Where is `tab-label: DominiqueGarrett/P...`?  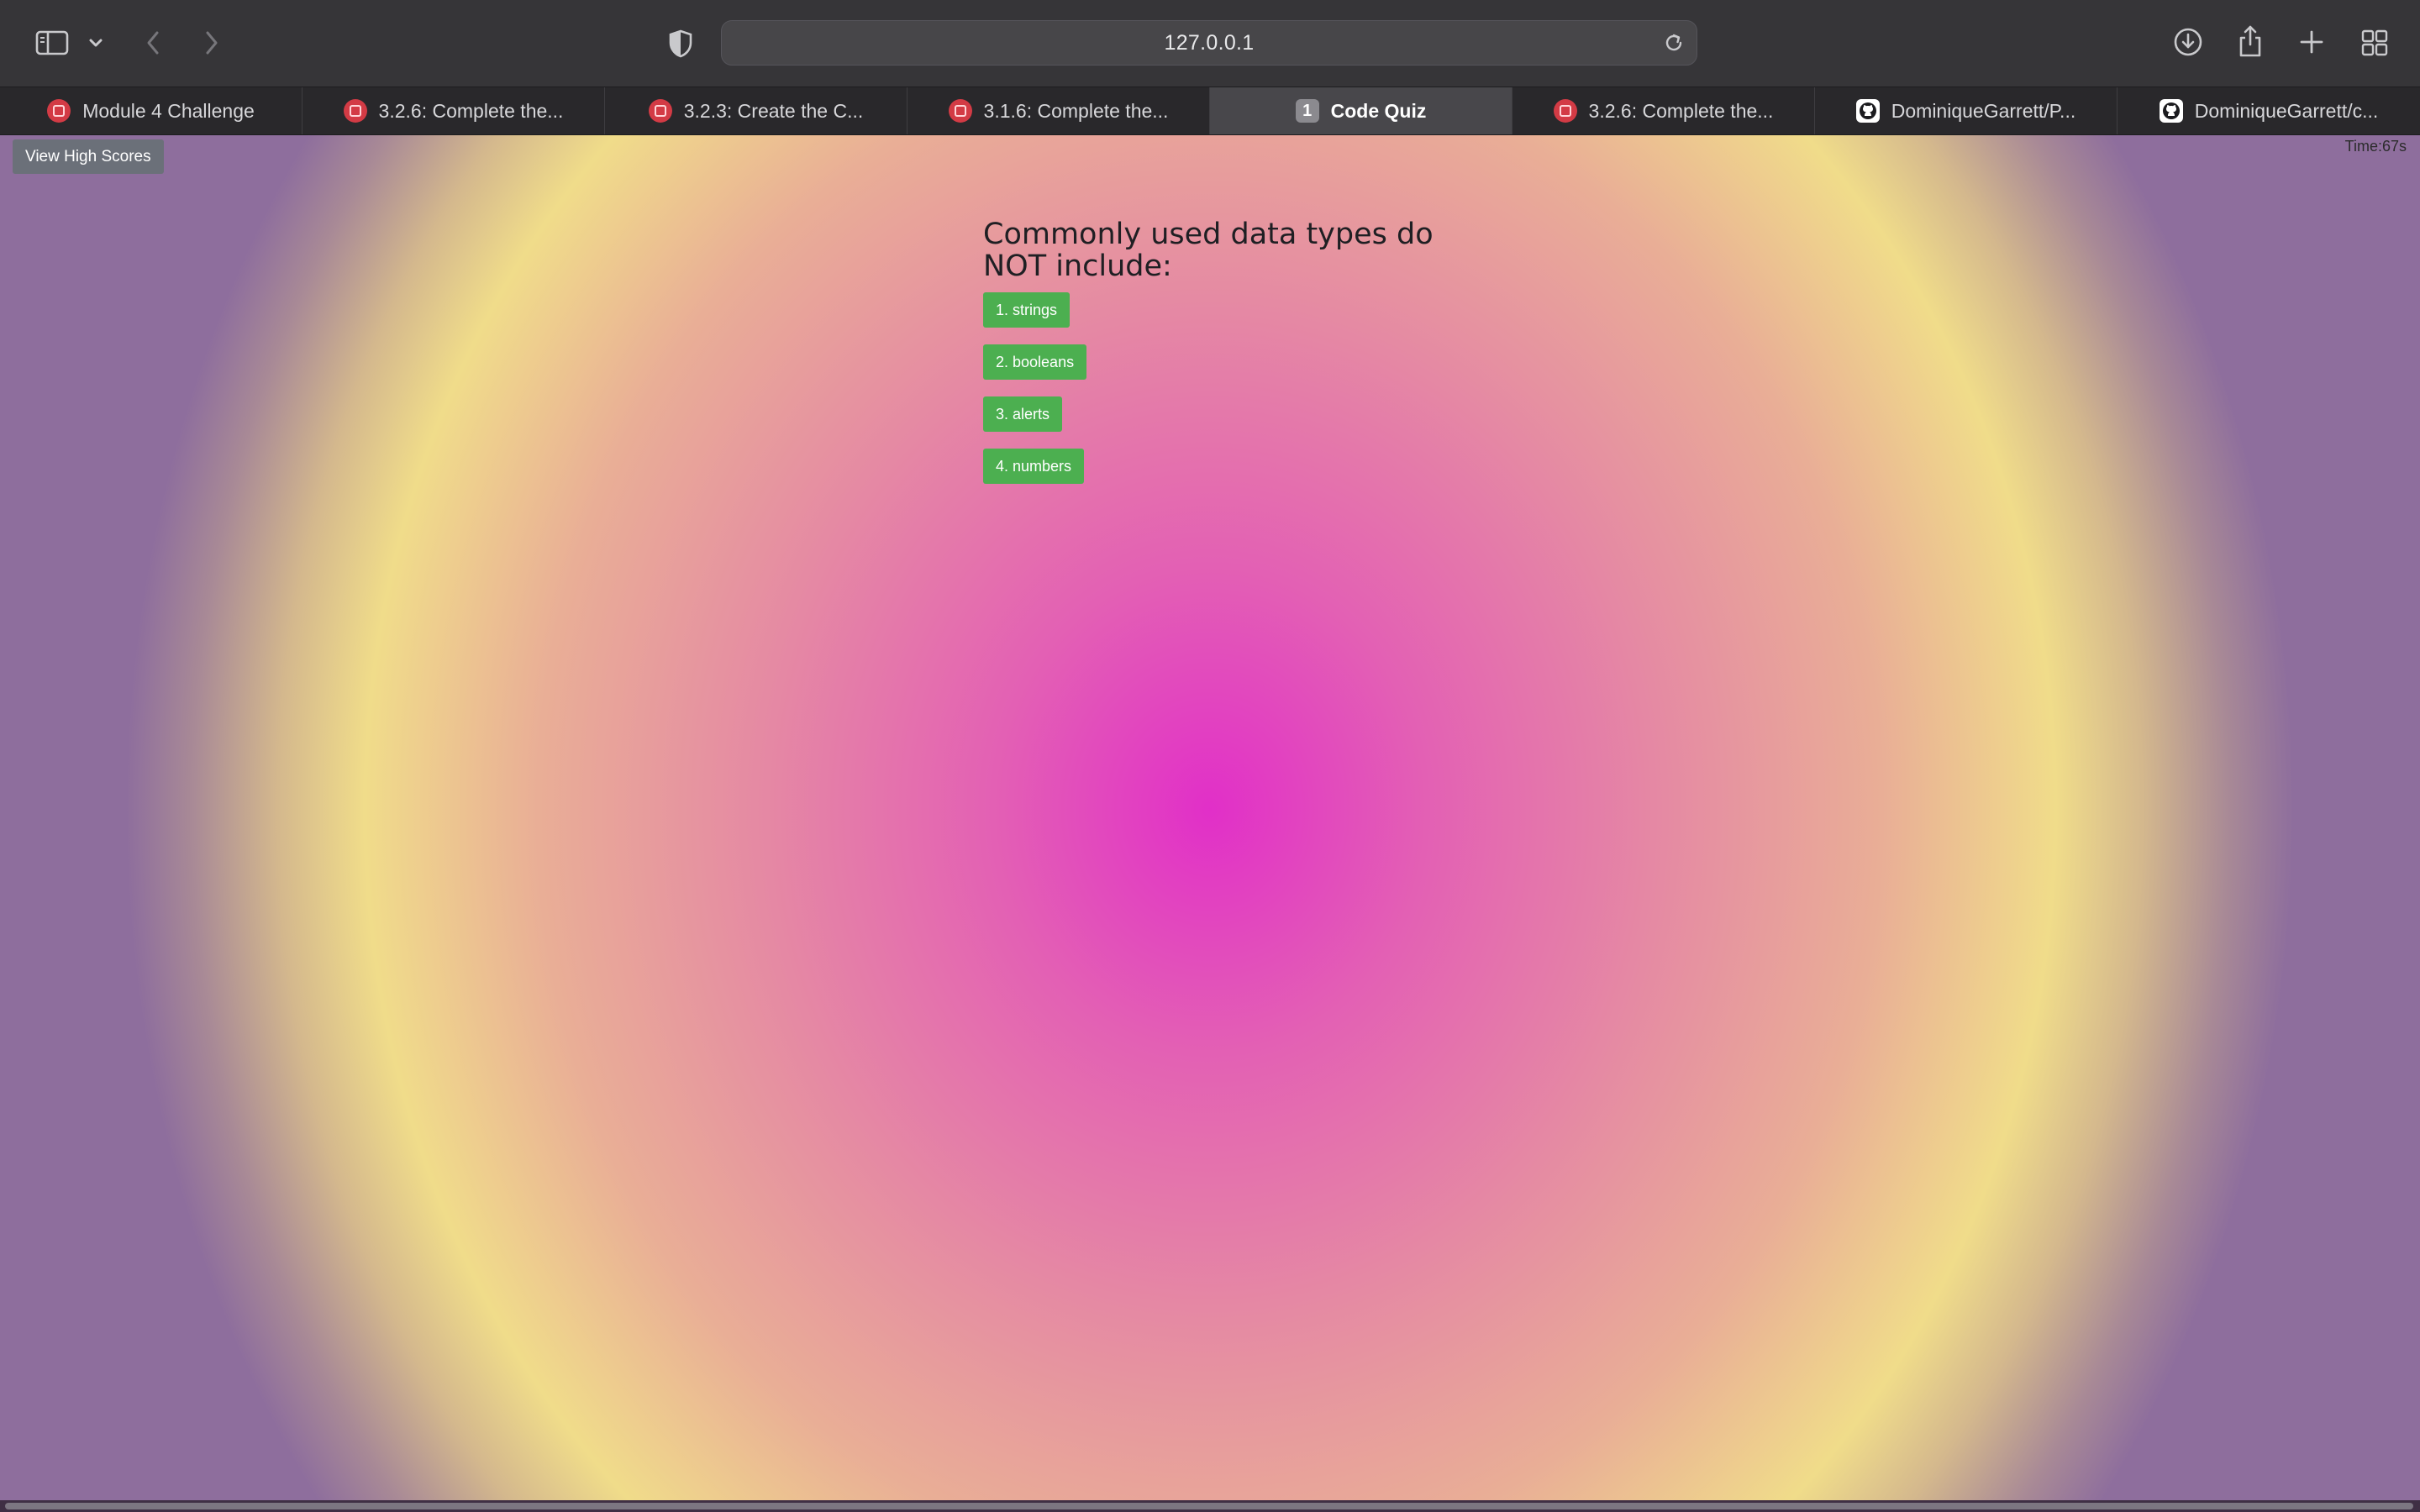
tab-label: DominiqueGarrett/P... is located at coordinates (1983, 110).